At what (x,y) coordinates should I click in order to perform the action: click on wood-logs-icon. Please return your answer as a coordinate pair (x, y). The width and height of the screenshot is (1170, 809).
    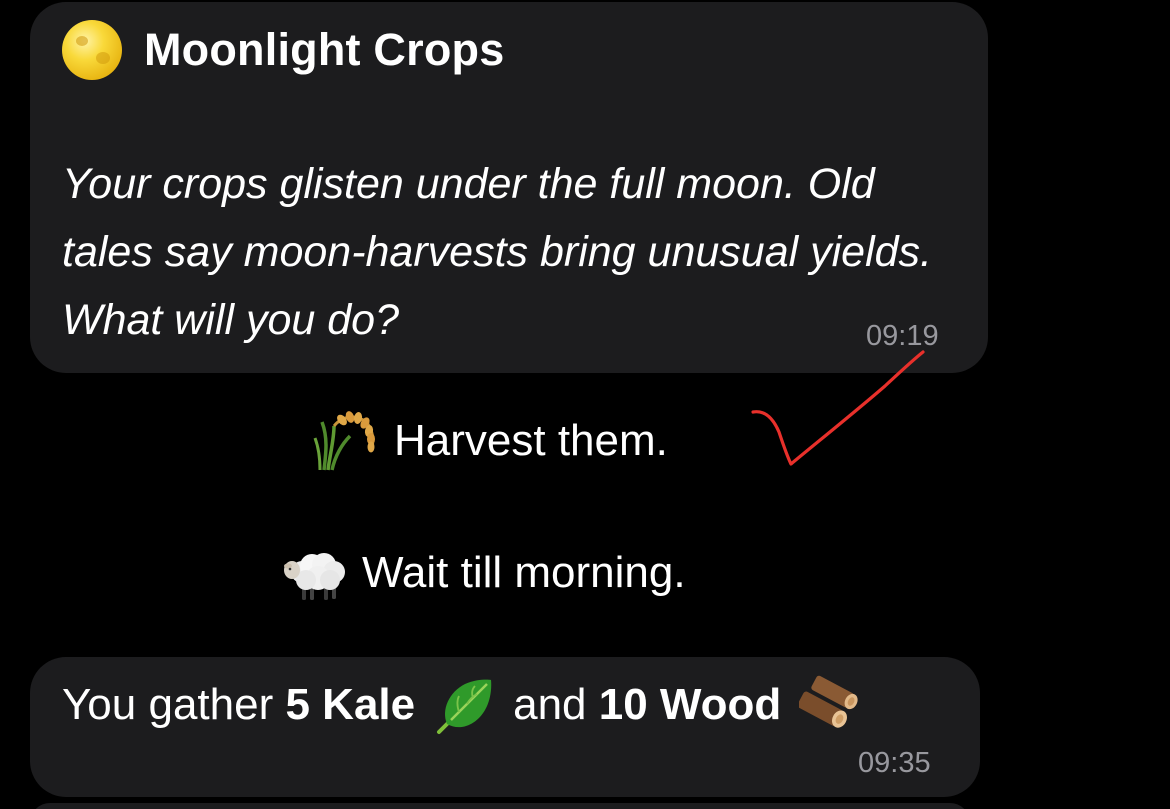
    Looking at the image, I should click on (828, 701).